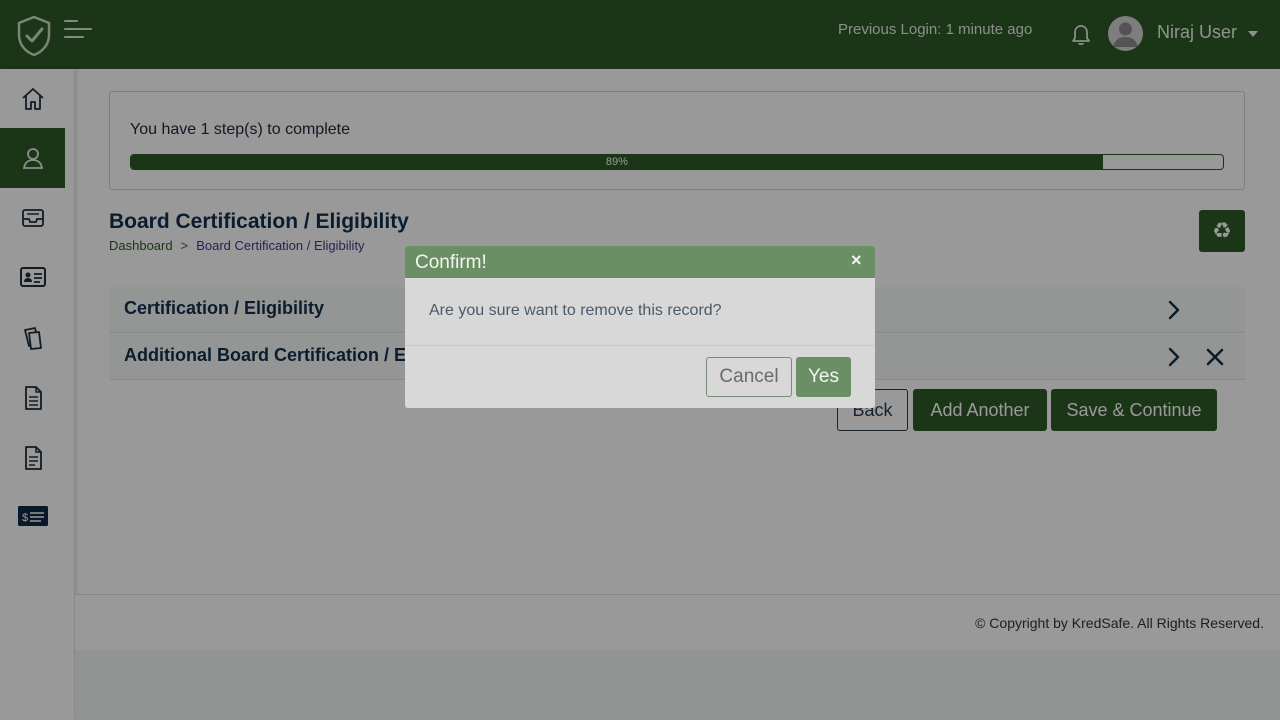 Image resolution: width=1280 pixels, height=720 pixels. Describe the element at coordinates (640, 262) in the screenshot. I see `dialog-header: Confirm! ×` at that location.